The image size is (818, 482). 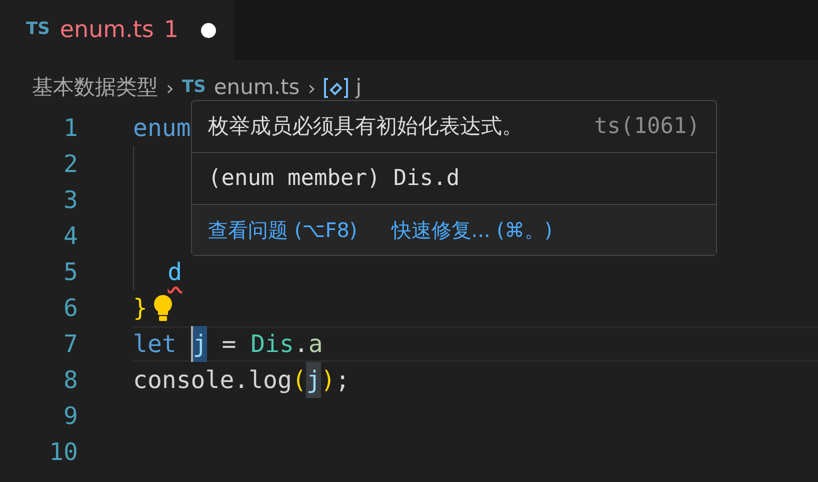 What do you see at coordinates (272, 344) in the screenshot?
I see `code-token: Dis` at bounding box center [272, 344].